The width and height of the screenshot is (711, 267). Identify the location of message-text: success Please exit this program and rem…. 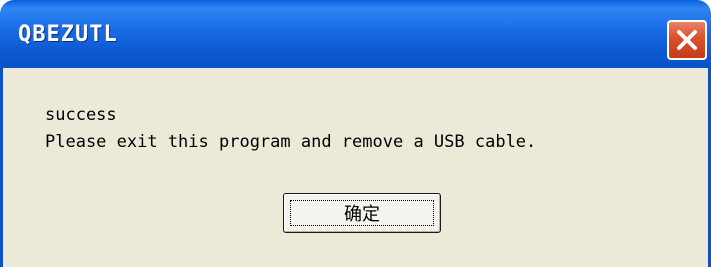
(290, 129).